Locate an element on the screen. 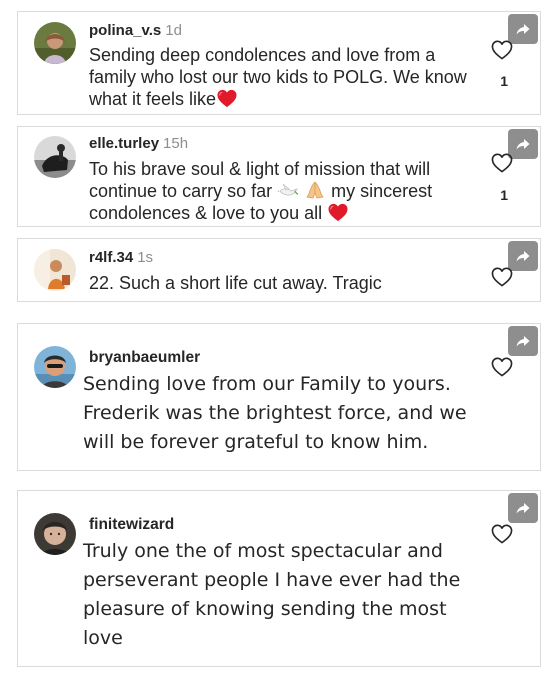  folded-hands-emoji is located at coordinates (315, 190).